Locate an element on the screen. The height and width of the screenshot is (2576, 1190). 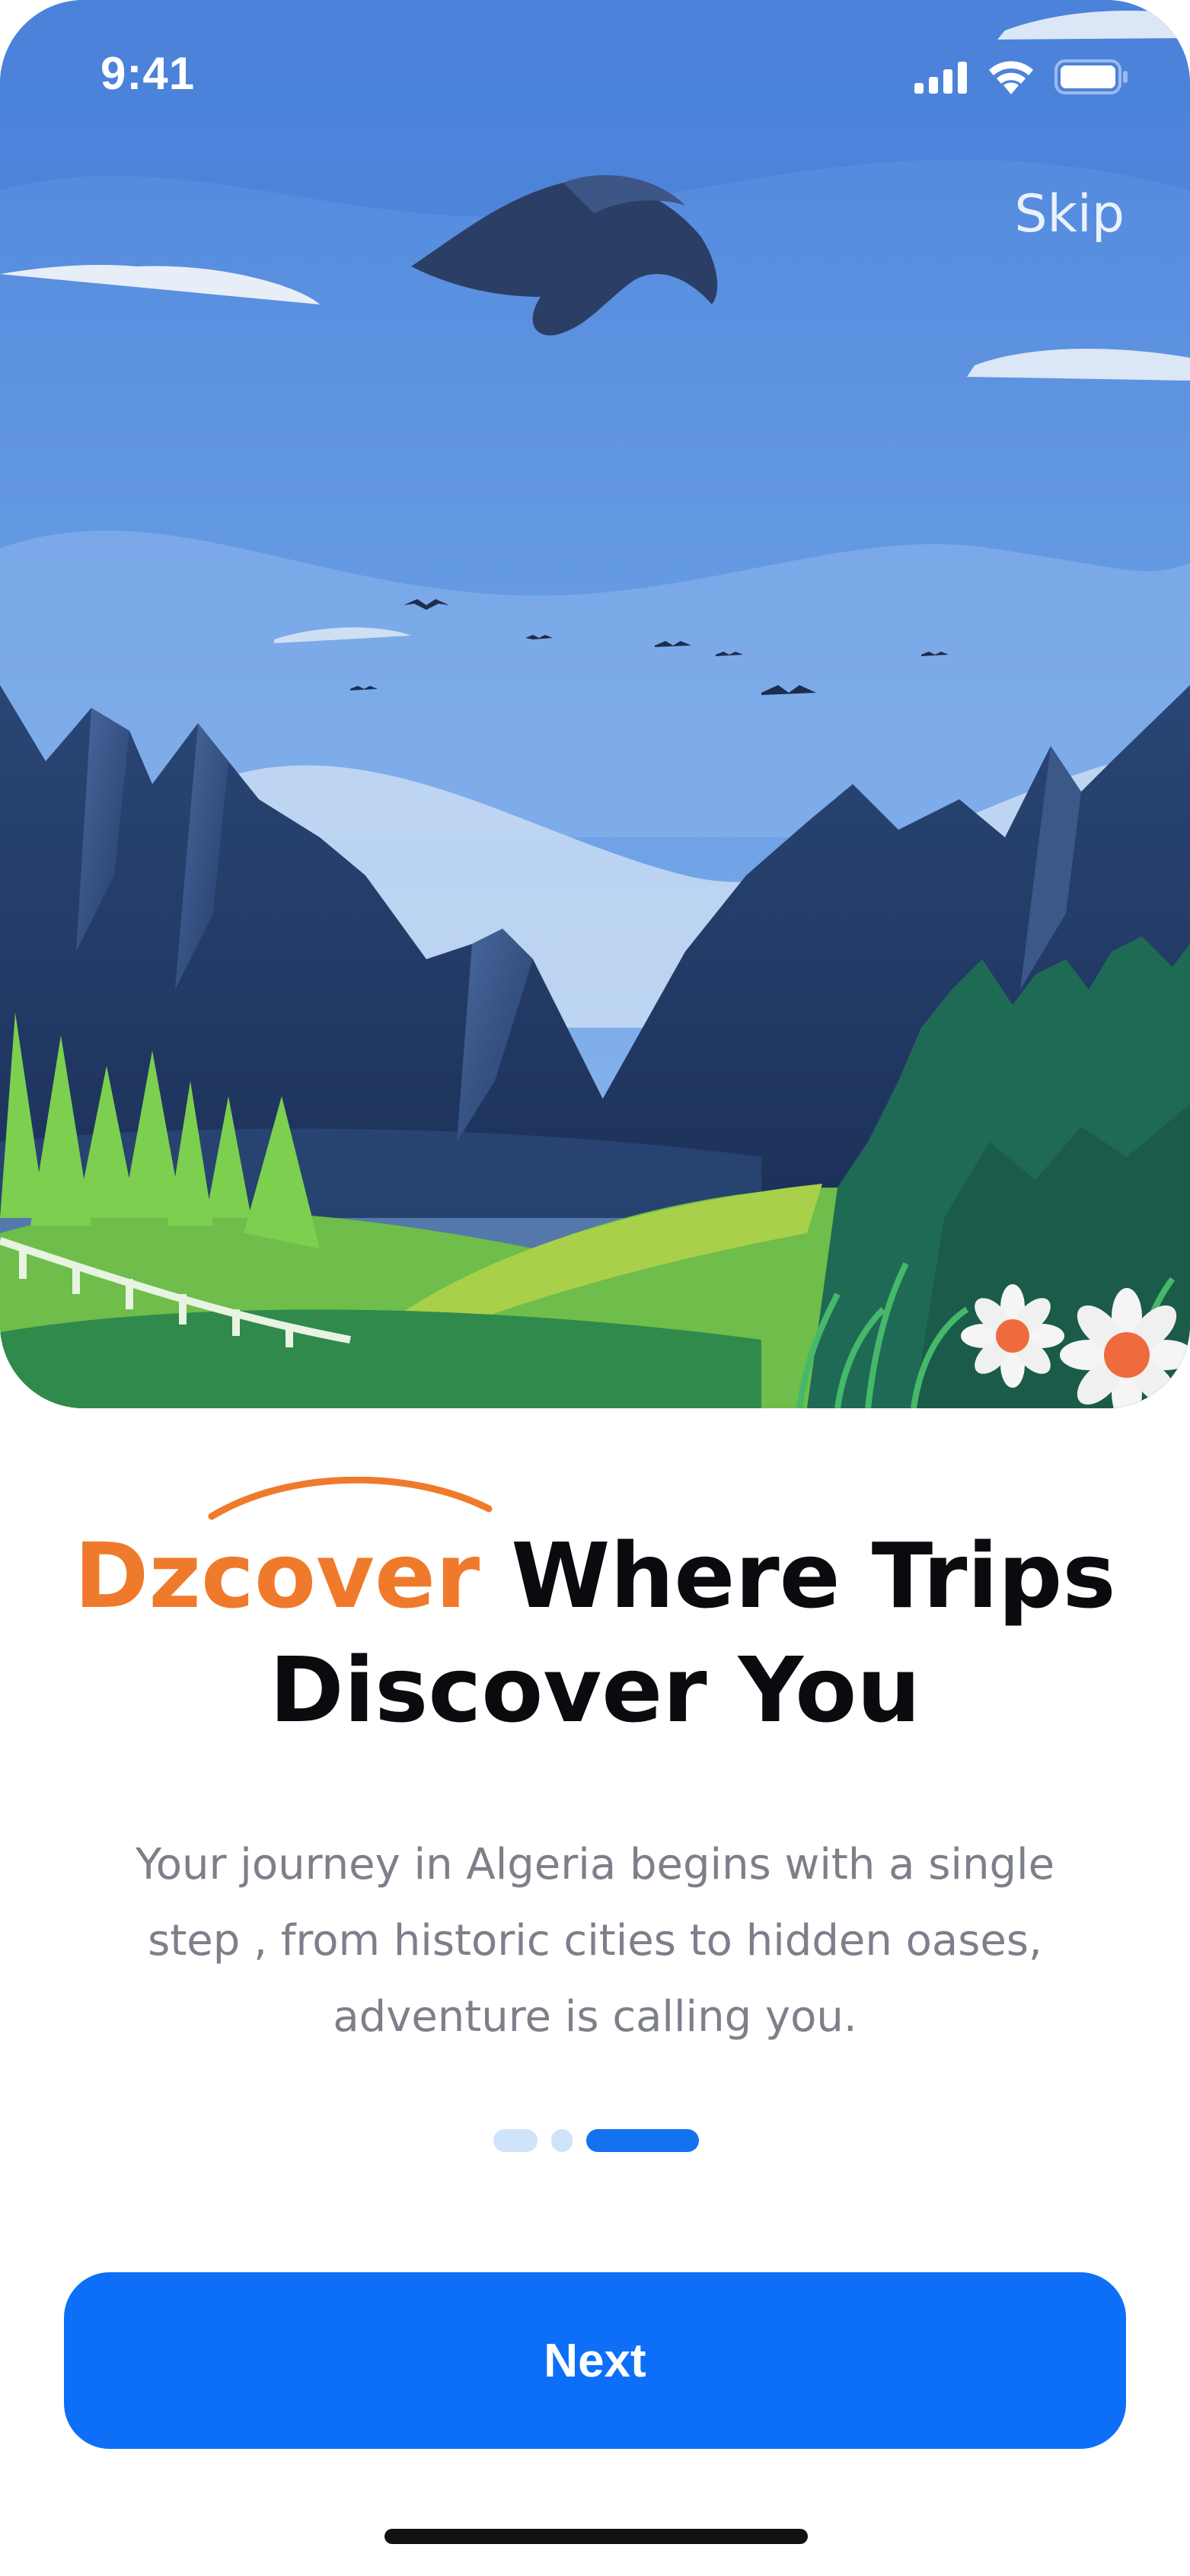
battery-icon is located at coordinates (1091, 76).